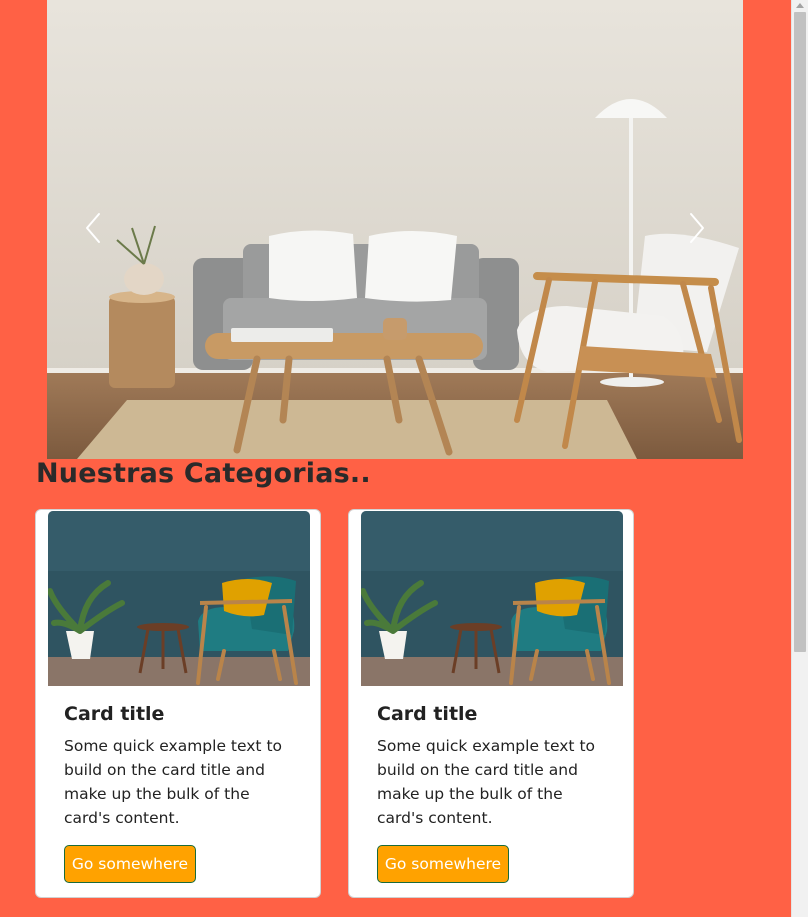  I want to click on carousel-next-button, so click(697, 228).